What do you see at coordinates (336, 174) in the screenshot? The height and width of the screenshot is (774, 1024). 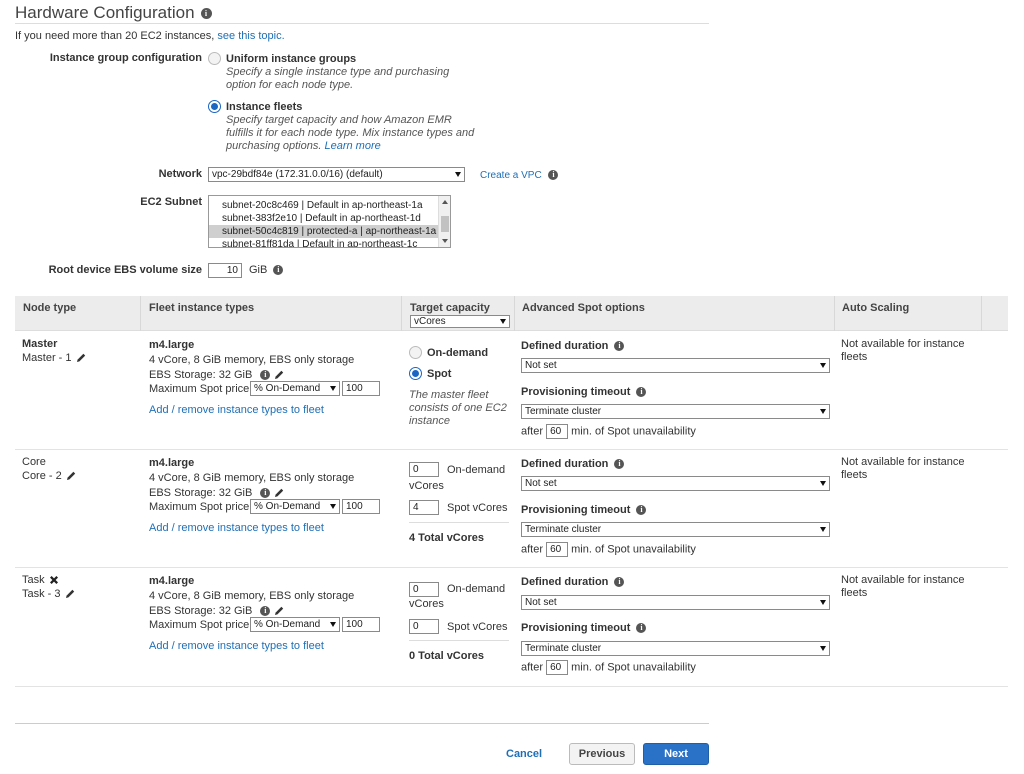 I see `network-select: vpc-29bdf84e (172.31.0.0/16) (default)` at bounding box center [336, 174].